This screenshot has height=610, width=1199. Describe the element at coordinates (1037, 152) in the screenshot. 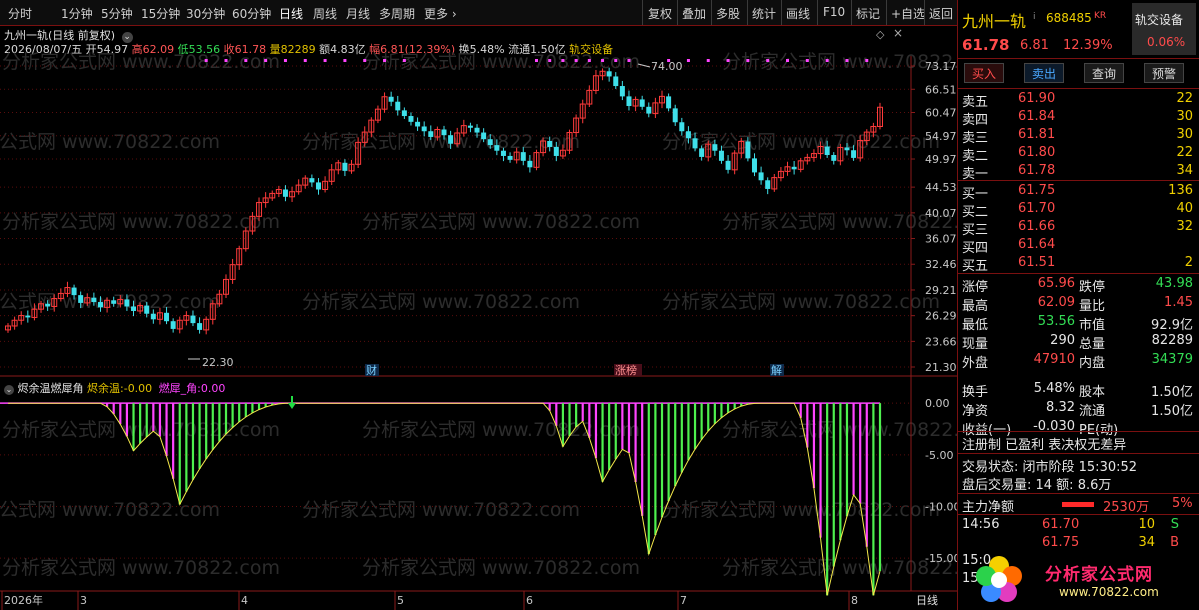

I see `sell-level-price: 61.80` at that location.